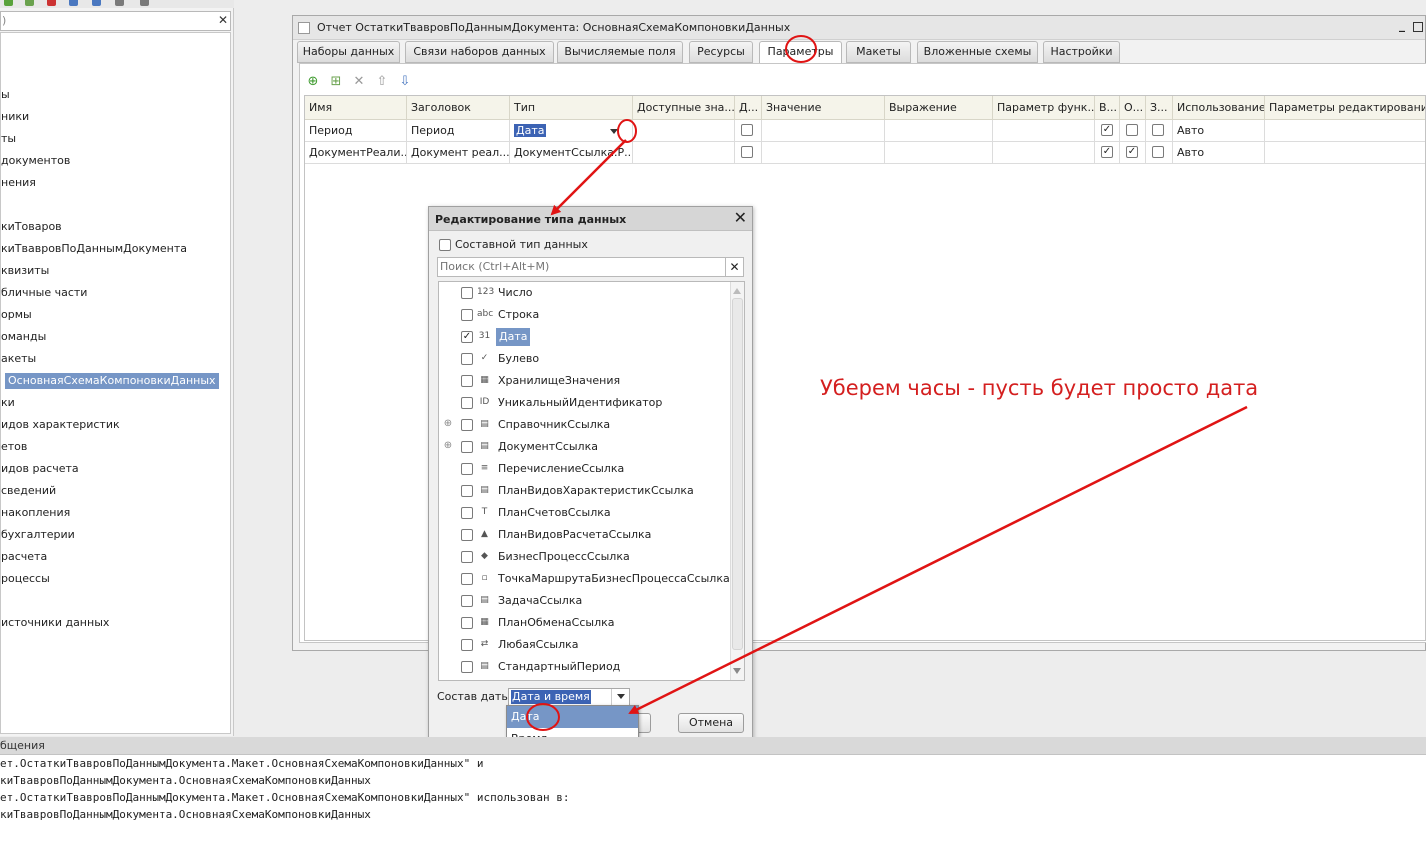 This screenshot has width=1426, height=846. I want to click on scroll-down-icon, so click(737, 671).